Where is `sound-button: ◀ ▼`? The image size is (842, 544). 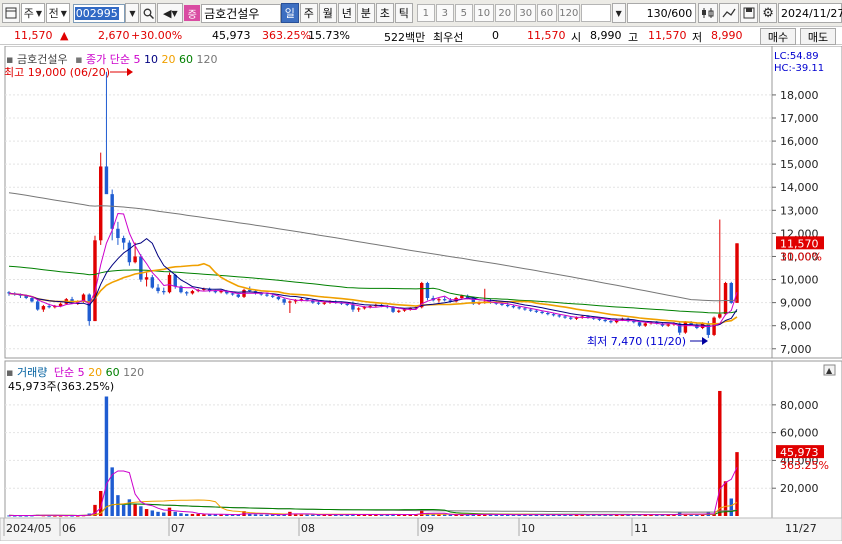
sound-button: ◀ ▼ is located at coordinates (170, 13).